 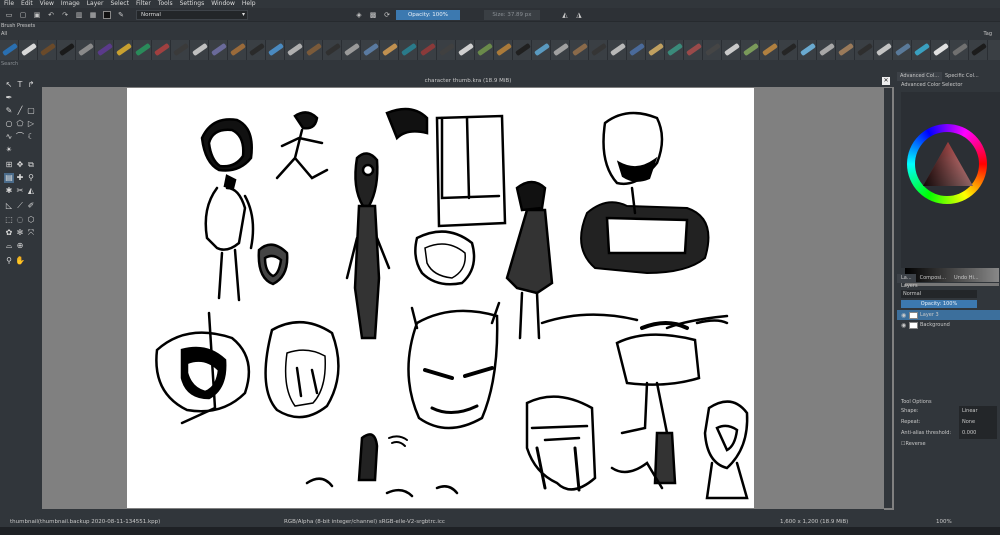 What do you see at coordinates (9, 165) in the screenshot?
I see `crop-tool-icon: ⊞` at bounding box center [9, 165].